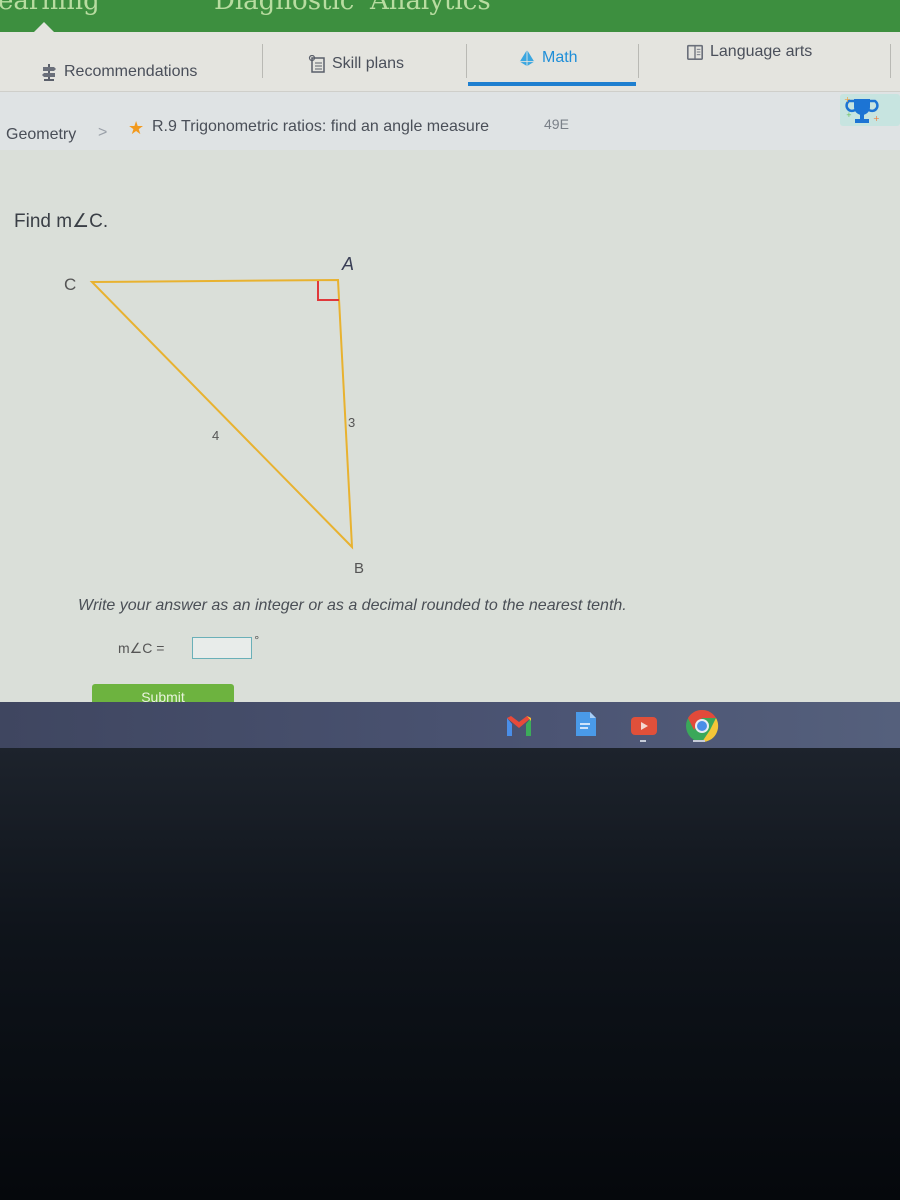 This screenshot has width=900, height=1200. Describe the element at coordinates (44, 27) in the screenshot. I see `active-nav-caret` at that location.